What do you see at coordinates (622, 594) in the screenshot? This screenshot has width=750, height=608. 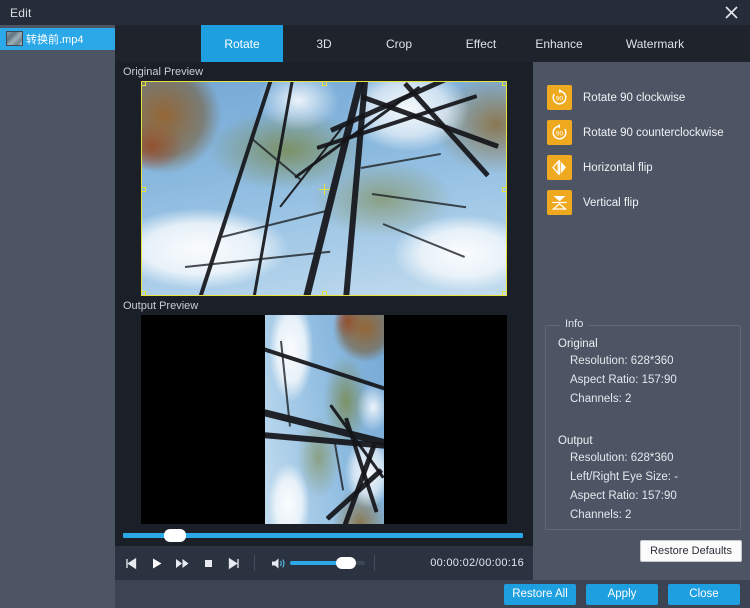 I see `apply-button: Apply` at bounding box center [622, 594].